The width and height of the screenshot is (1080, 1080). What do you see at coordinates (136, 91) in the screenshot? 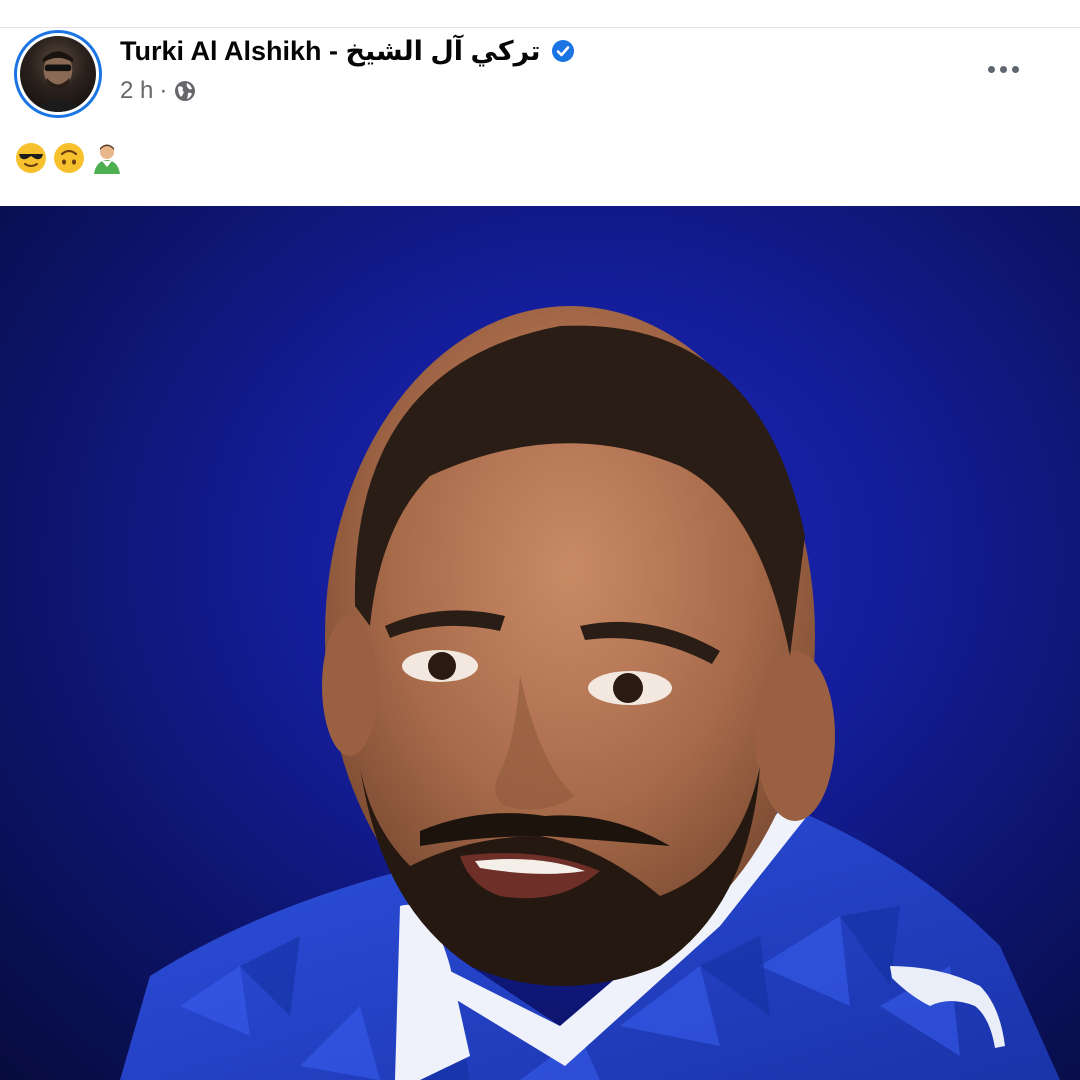
I see `post-timestamp: 2 h` at bounding box center [136, 91].